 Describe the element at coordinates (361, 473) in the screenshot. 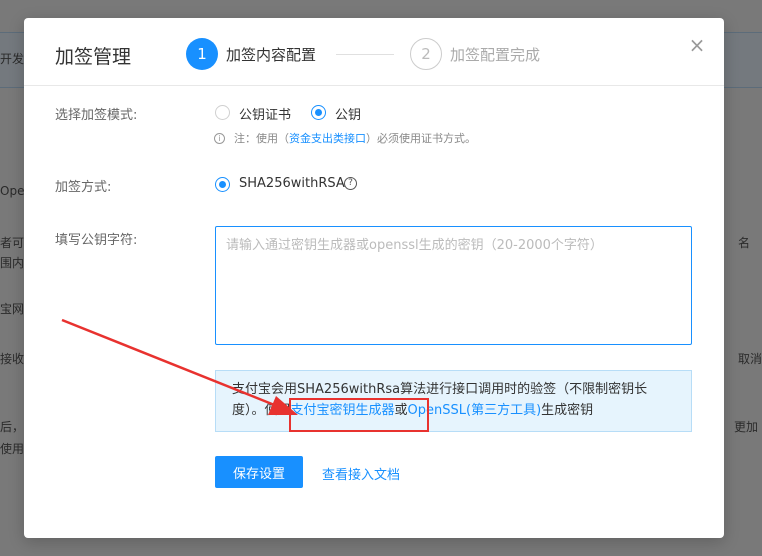

I see `view-docs-link: 查看接入文档` at that location.